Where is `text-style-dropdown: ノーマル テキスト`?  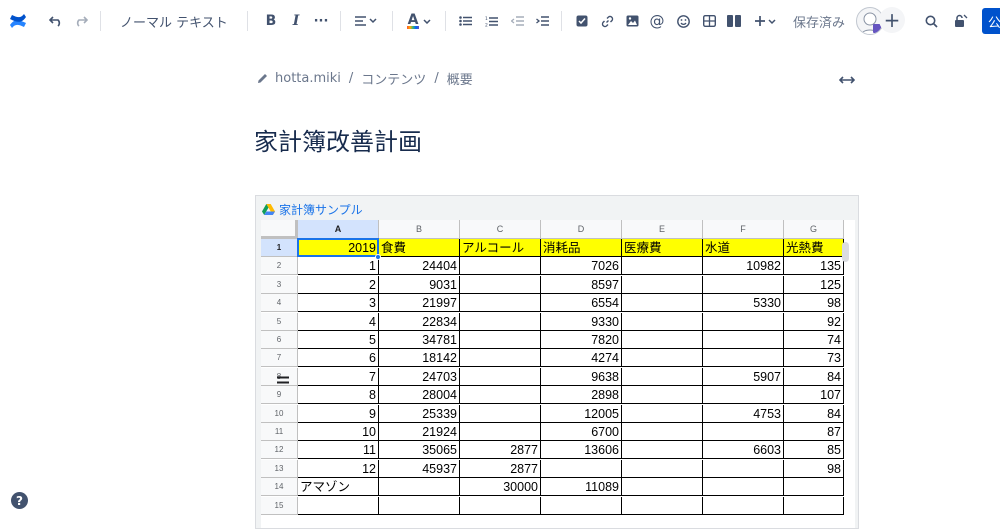 text-style-dropdown: ノーマル テキスト is located at coordinates (176, 21).